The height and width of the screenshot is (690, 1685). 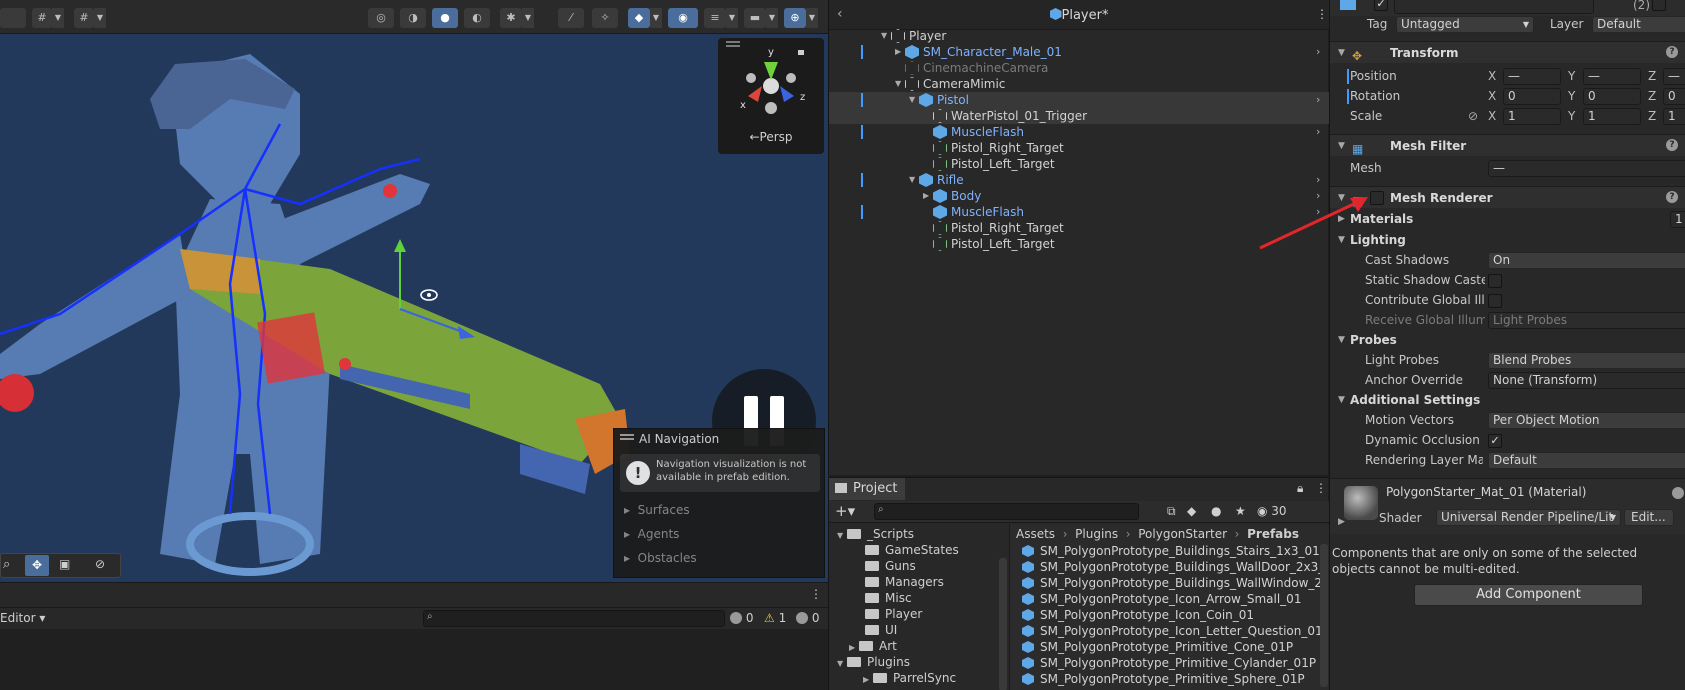 I want to click on console-log-area, so click(x=414, y=659).